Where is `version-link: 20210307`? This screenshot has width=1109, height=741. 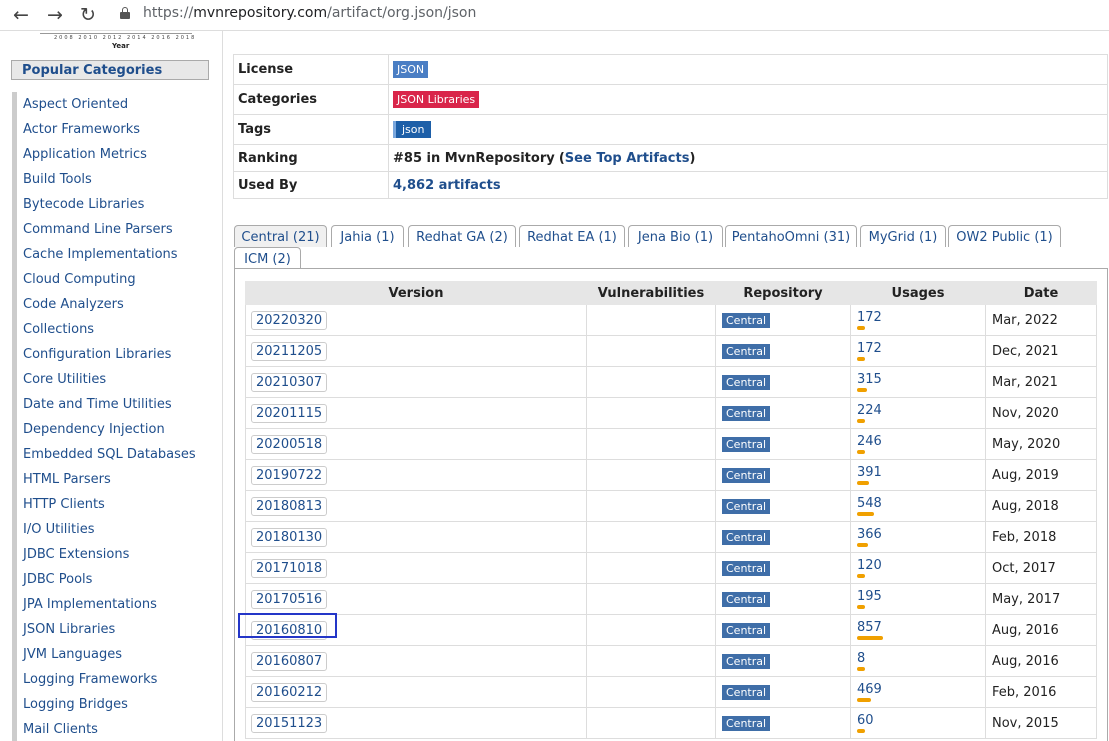
version-link: 20210307 is located at coordinates (289, 382).